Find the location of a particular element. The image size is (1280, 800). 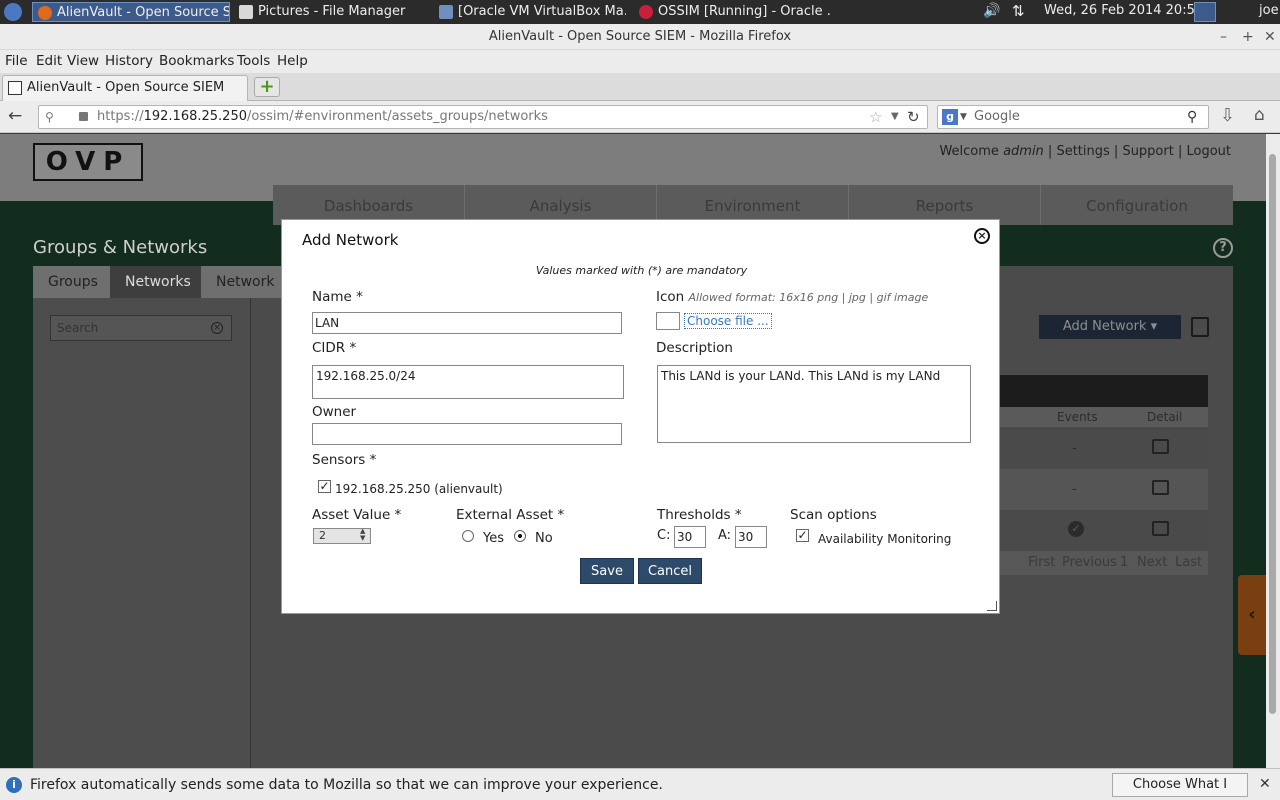

pager-first: First is located at coordinates (1041, 563).